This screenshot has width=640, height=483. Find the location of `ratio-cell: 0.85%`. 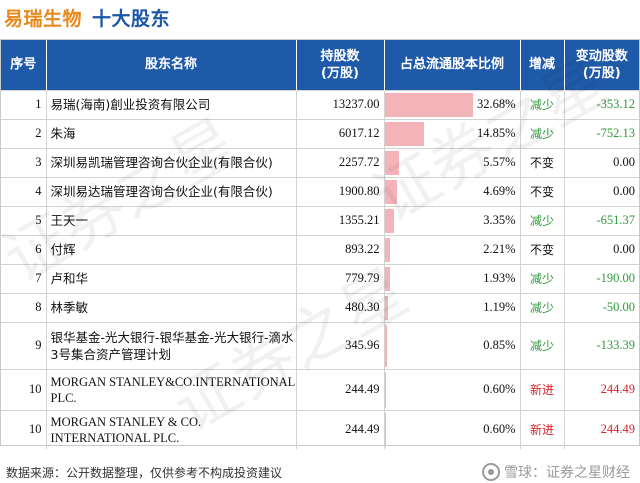

ratio-cell: 0.85% is located at coordinates (452, 345).